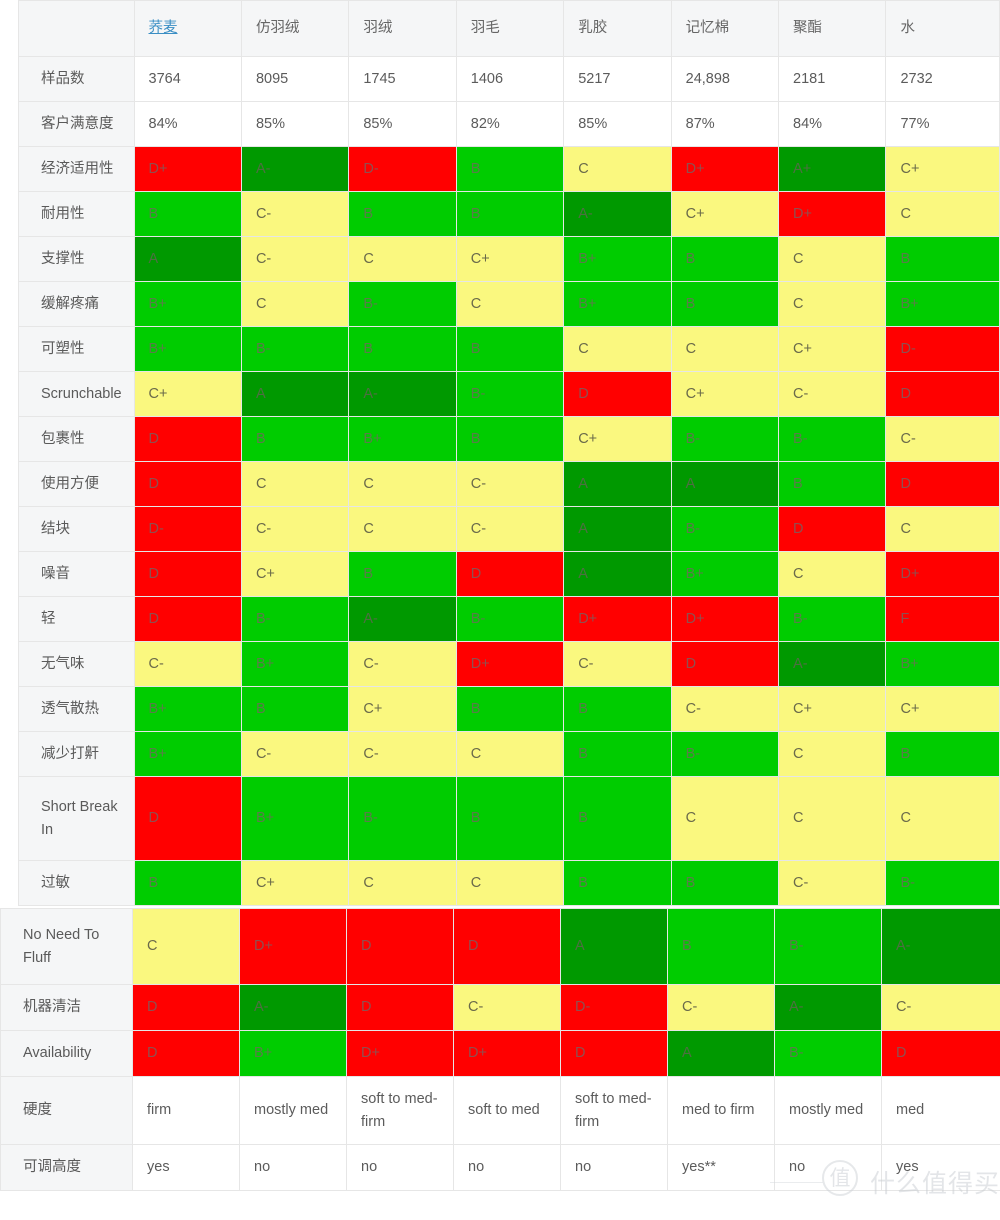 Image resolution: width=1000 pixels, height=1220 pixels. What do you see at coordinates (402, 79) in the screenshot?
I see `value-cell: 1745` at bounding box center [402, 79].